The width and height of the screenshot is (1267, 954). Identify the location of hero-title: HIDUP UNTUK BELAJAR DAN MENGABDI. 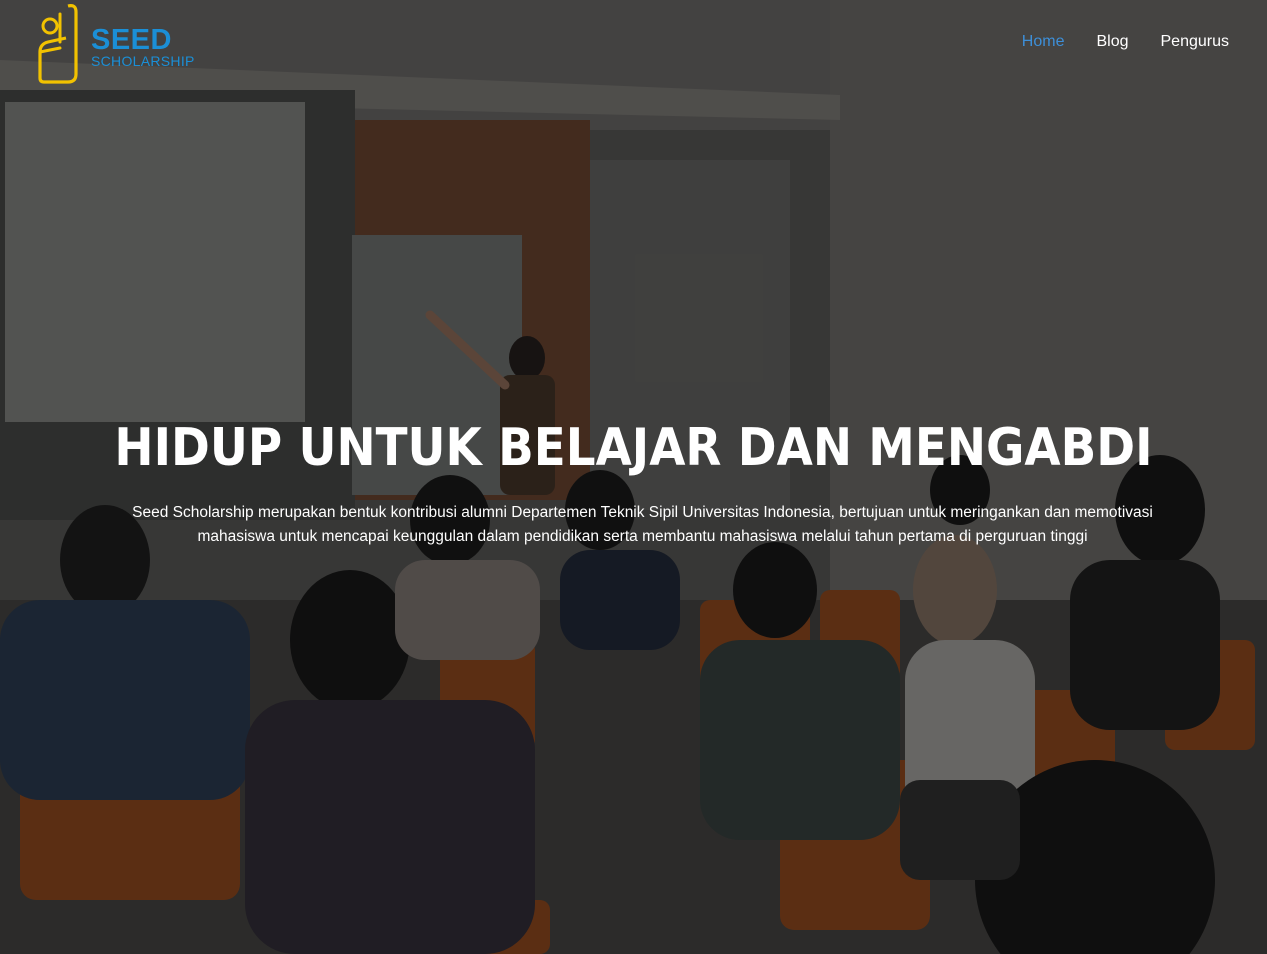
(633, 448).